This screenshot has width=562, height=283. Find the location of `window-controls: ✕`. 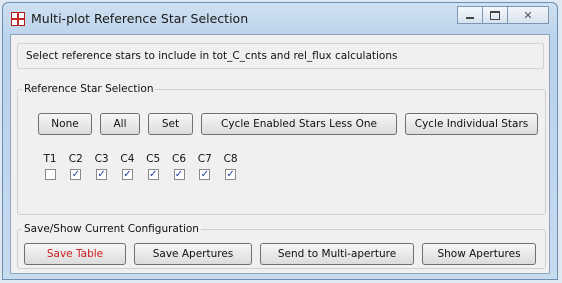

window-controls: ✕ is located at coordinates (503, 15).